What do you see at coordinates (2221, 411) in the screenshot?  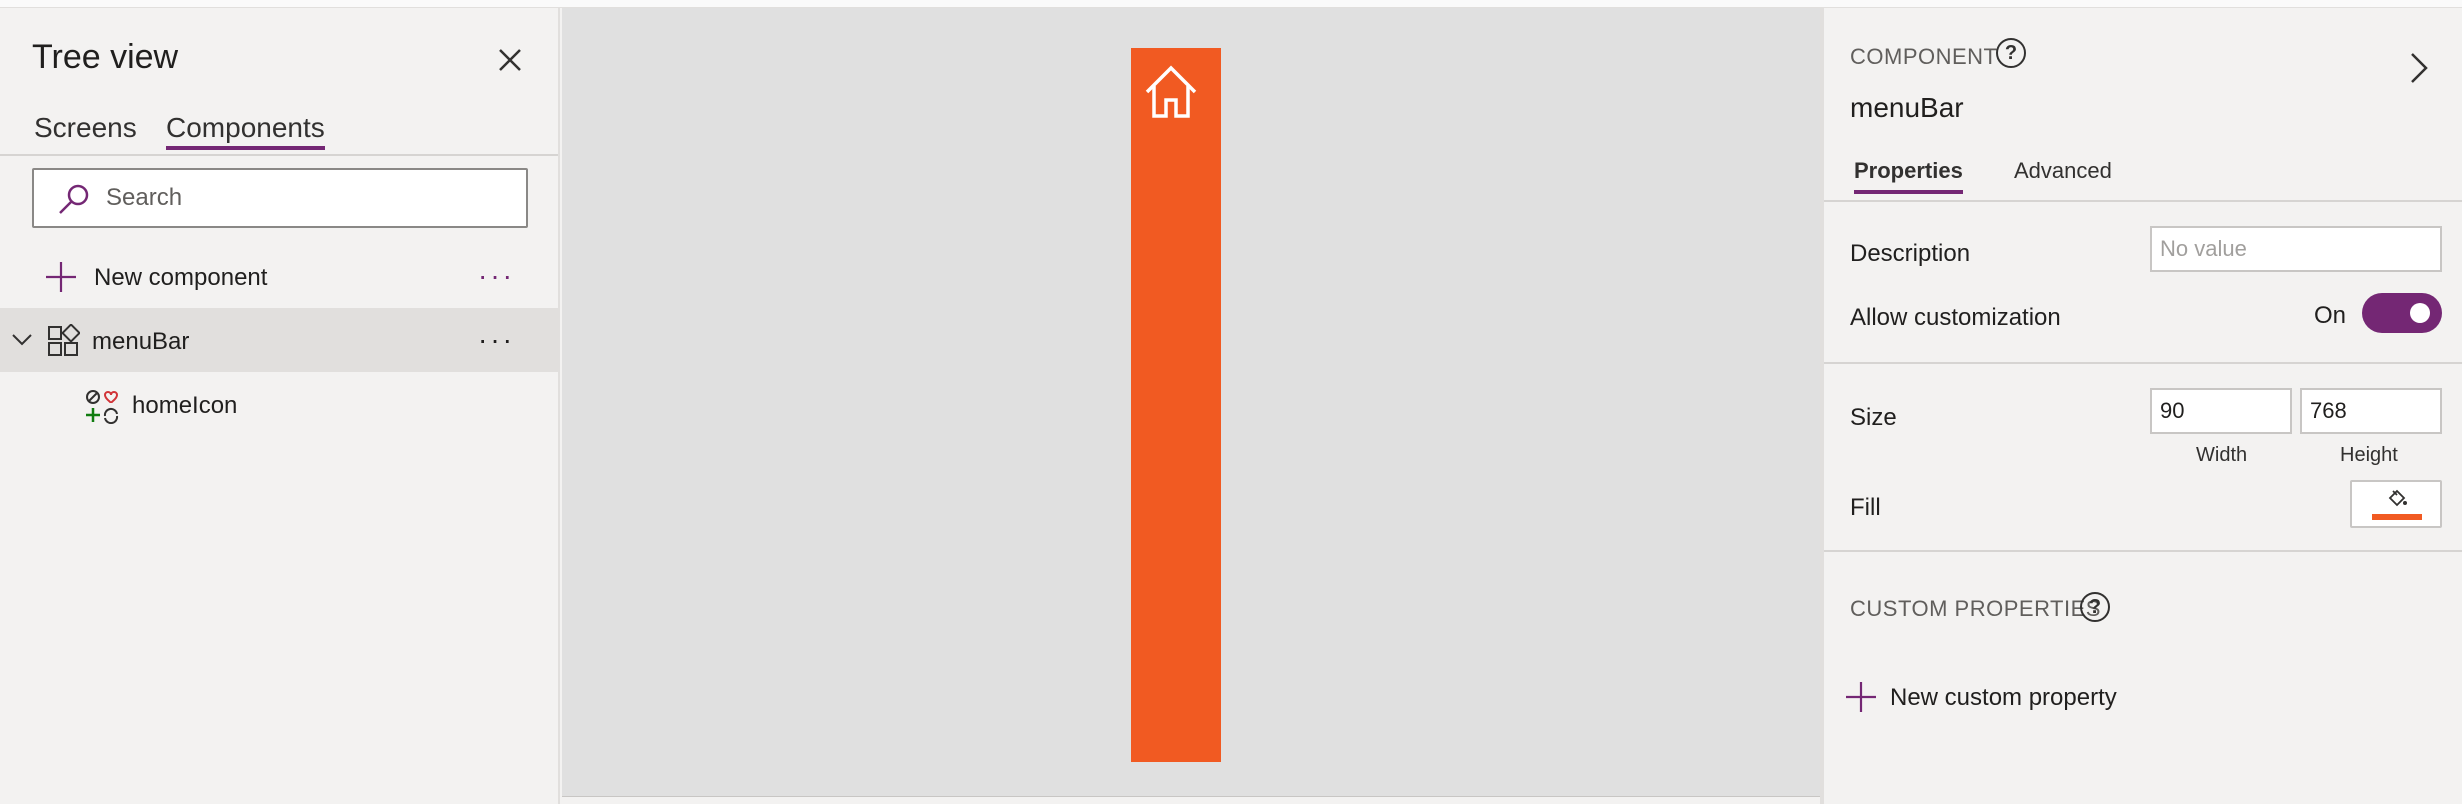 I see `width-field` at bounding box center [2221, 411].